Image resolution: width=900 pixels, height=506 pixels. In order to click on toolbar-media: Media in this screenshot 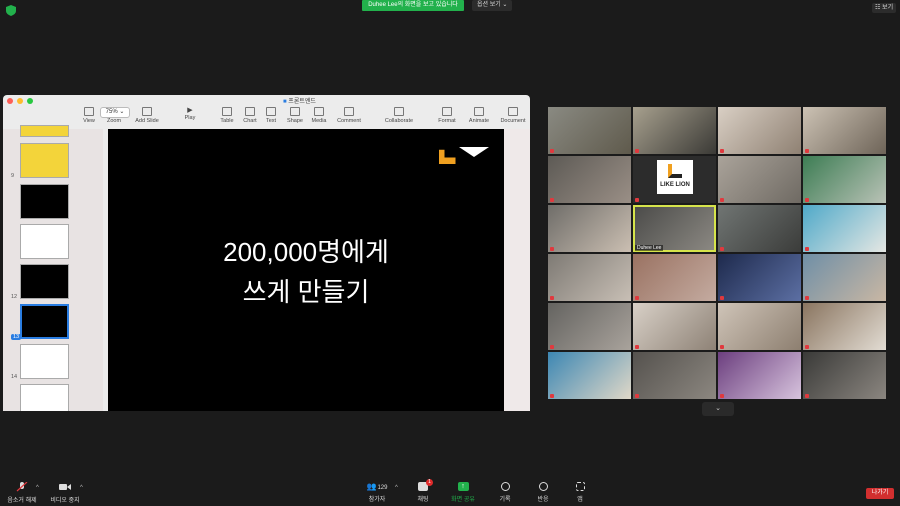, I will do `click(319, 114)`.